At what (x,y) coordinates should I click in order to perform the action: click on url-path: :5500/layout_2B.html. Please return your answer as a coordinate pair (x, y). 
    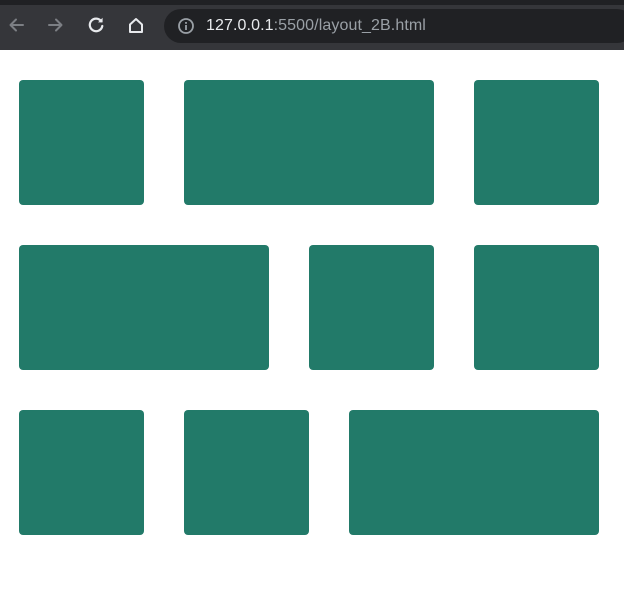
    Looking at the image, I should click on (349, 25).